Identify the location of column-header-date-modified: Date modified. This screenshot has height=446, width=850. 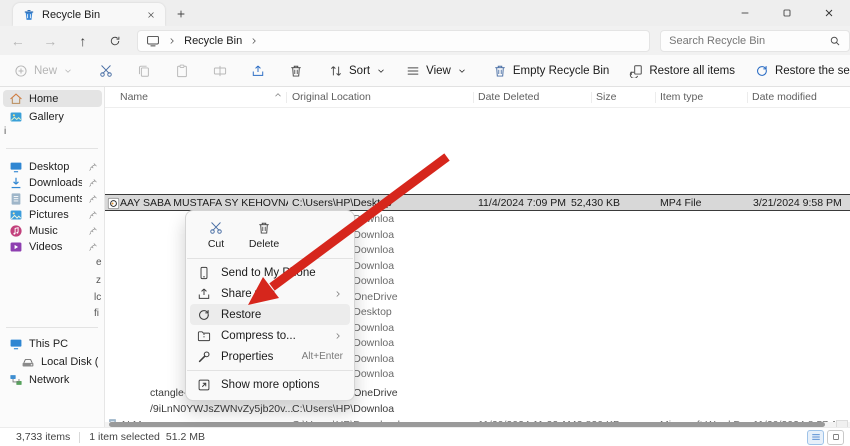
(784, 97).